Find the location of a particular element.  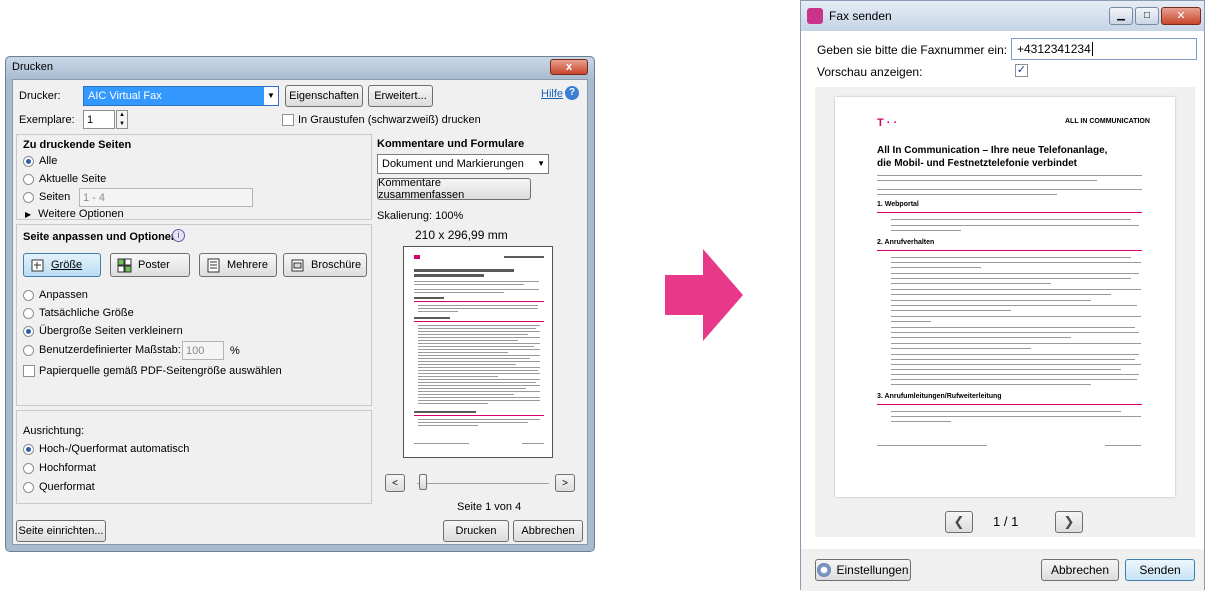

spinner-up-icon: ▲ is located at coordinates (122, 115).